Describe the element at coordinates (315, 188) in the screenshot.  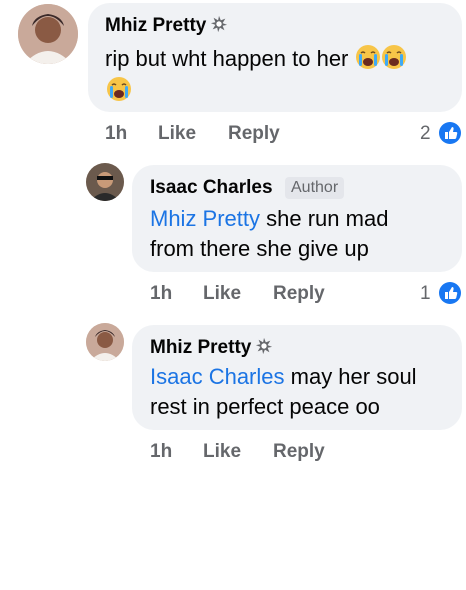
I see `author-badge: Author` at that location.